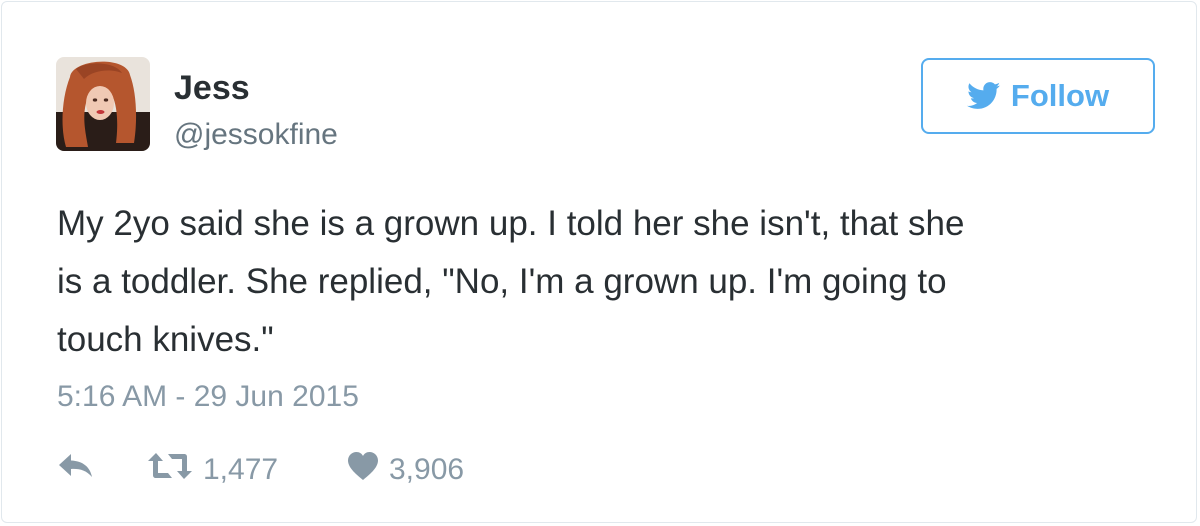  Describe the element at coordinates (427, 469) in the screenshot. I see `like-count: 3,906` at that location.